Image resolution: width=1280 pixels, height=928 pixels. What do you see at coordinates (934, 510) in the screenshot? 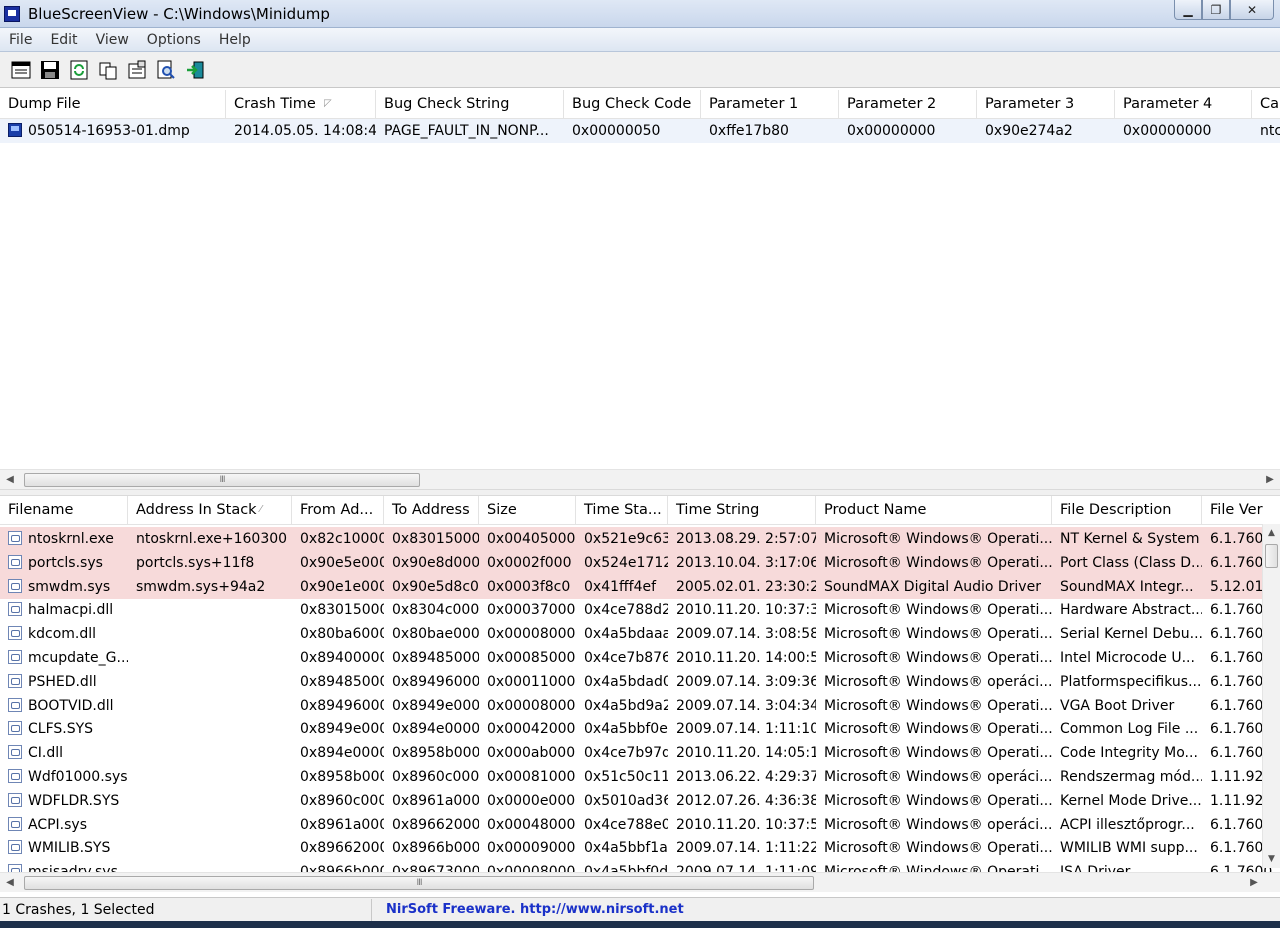
I see `col-product-name: Product Name` at bounding box center [934, 510].